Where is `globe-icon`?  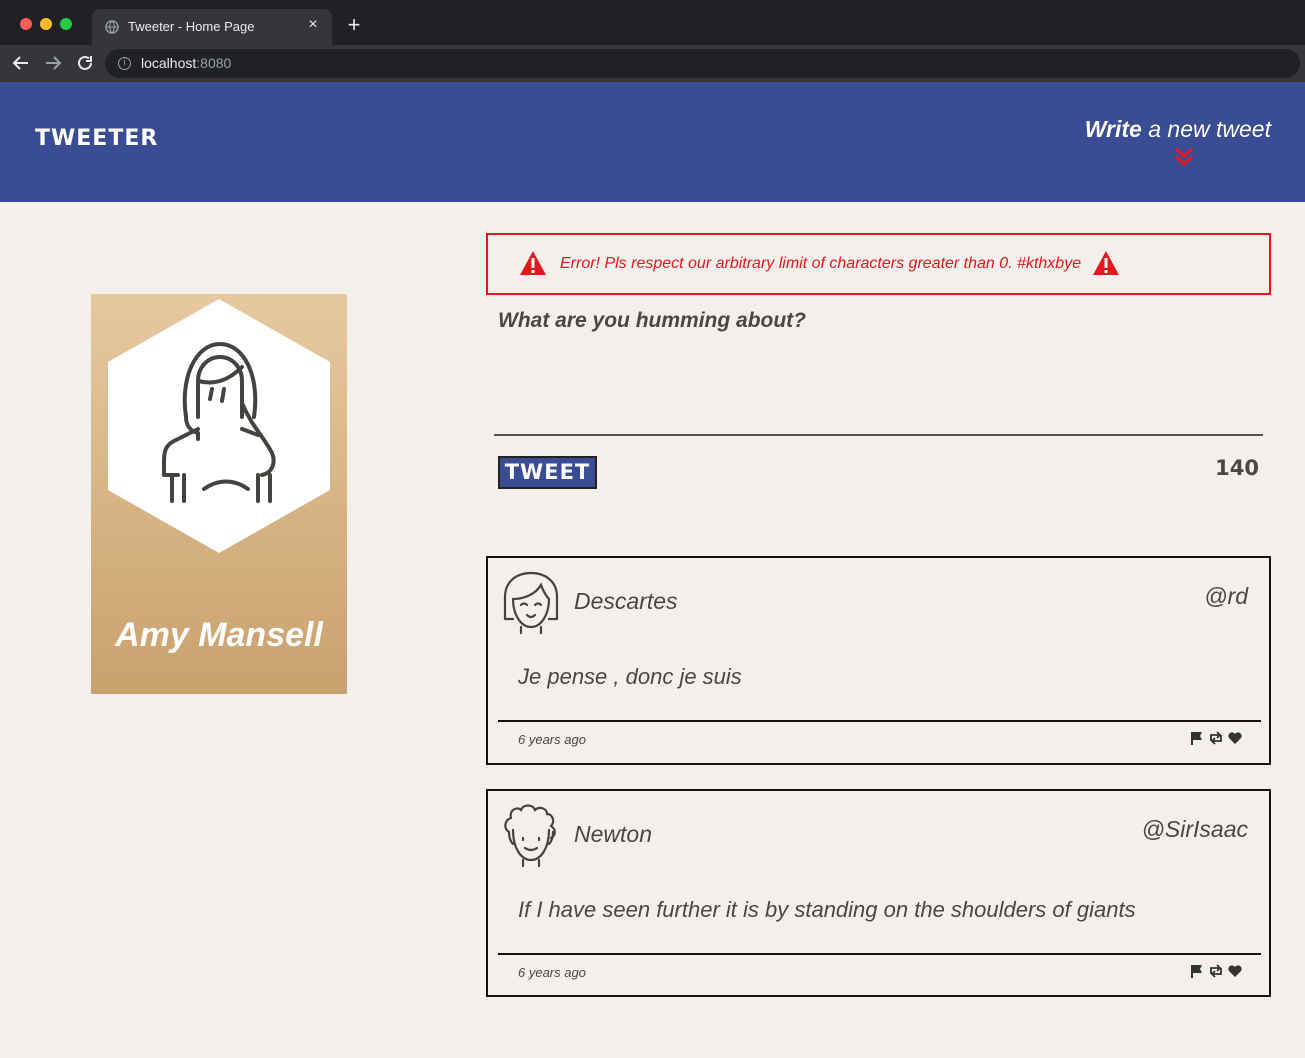
globe-icon is located at coordinates (112, 27).